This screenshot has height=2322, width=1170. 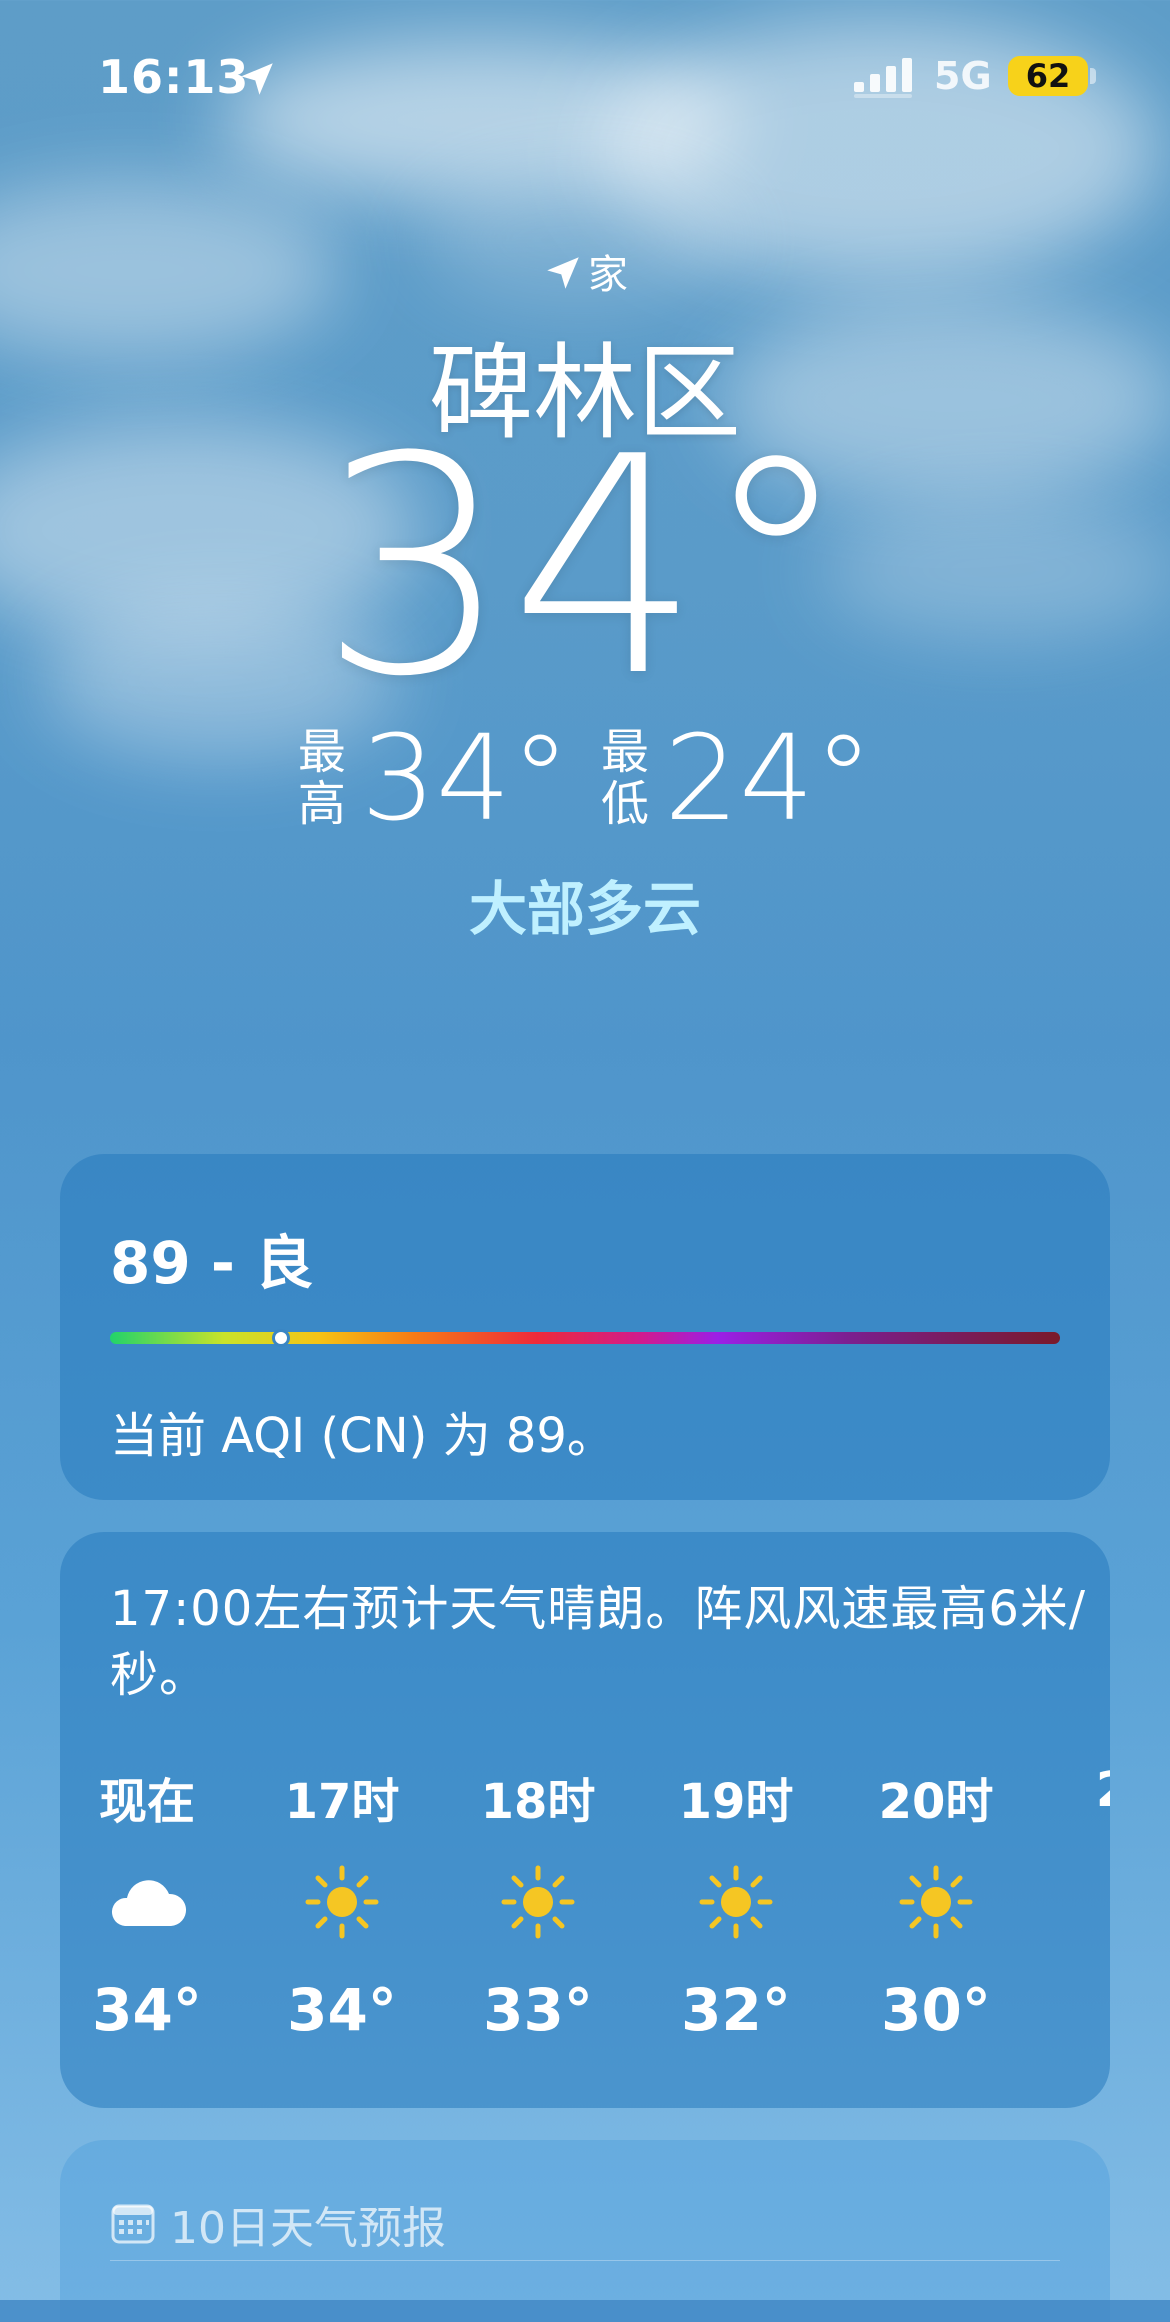 I want to click on forecast-header: 10日天气预报, so click(x=278, y=2224).